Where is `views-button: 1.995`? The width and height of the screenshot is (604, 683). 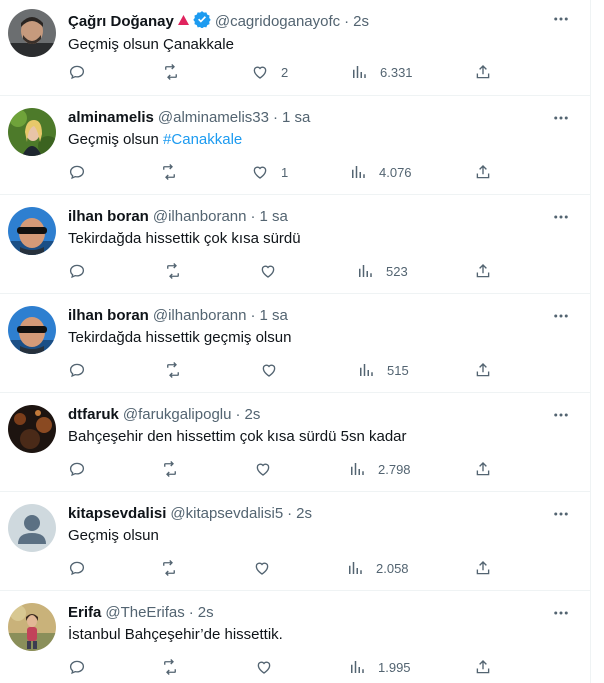
views-button: 1.995 is located at coordinates (379, 667).